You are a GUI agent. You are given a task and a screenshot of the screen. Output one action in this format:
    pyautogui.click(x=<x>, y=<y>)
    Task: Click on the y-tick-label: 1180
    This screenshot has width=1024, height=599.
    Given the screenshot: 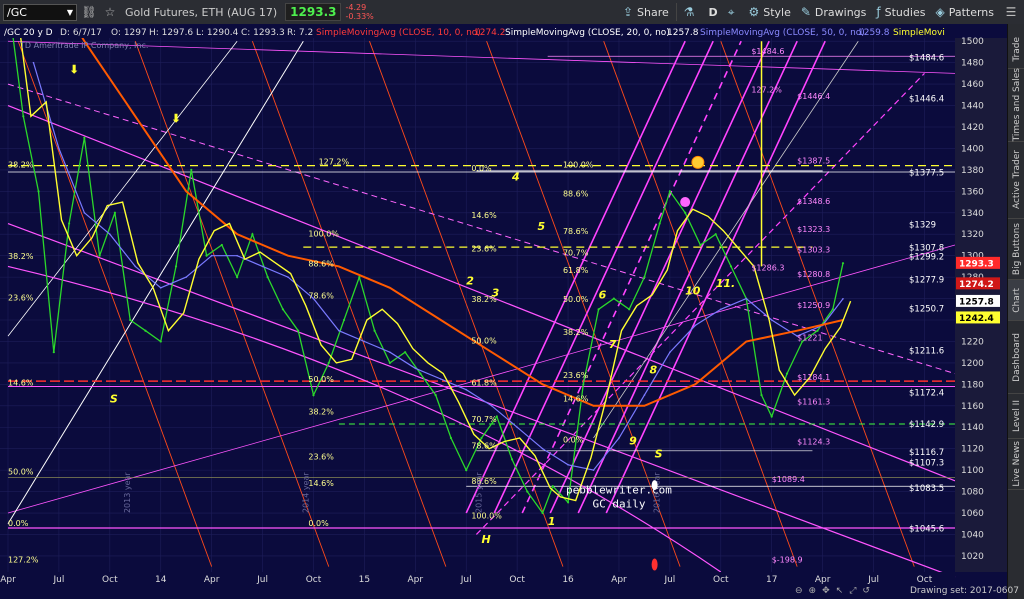 What is the action you would take?
    pyautogui.click(x=972, y=385)
    